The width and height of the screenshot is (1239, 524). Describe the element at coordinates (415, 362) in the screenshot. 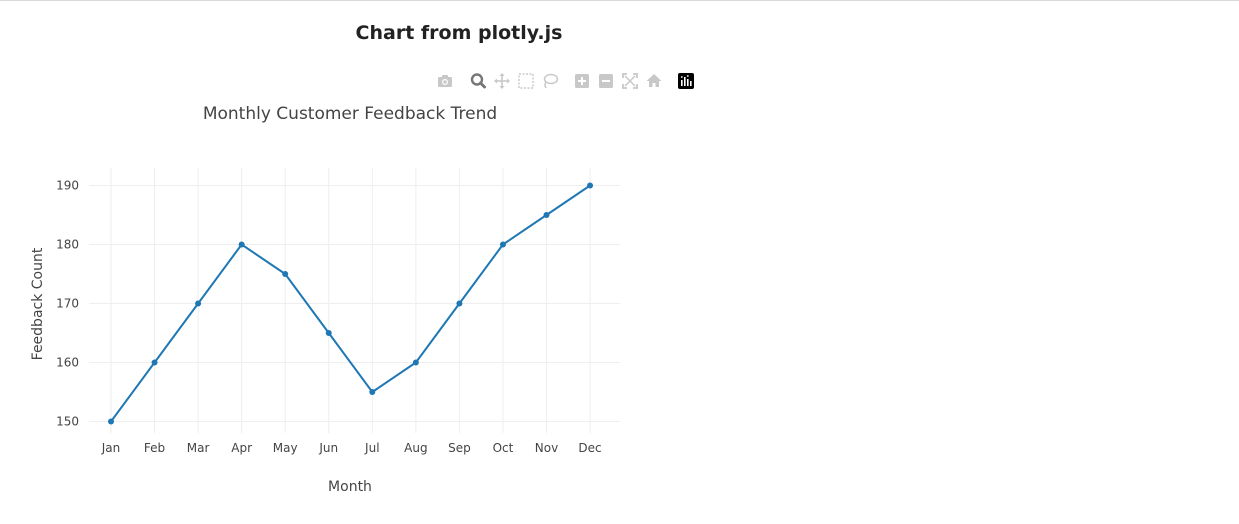

I see `data-point-aug` at that location.